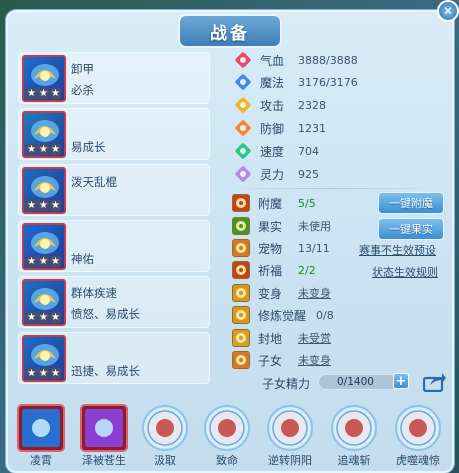 Image resolution: width=459 pixels, height=473 pixels. Describe the element at coordinates (243, 60) in the screenshot. I see `heart-icon` at that location.